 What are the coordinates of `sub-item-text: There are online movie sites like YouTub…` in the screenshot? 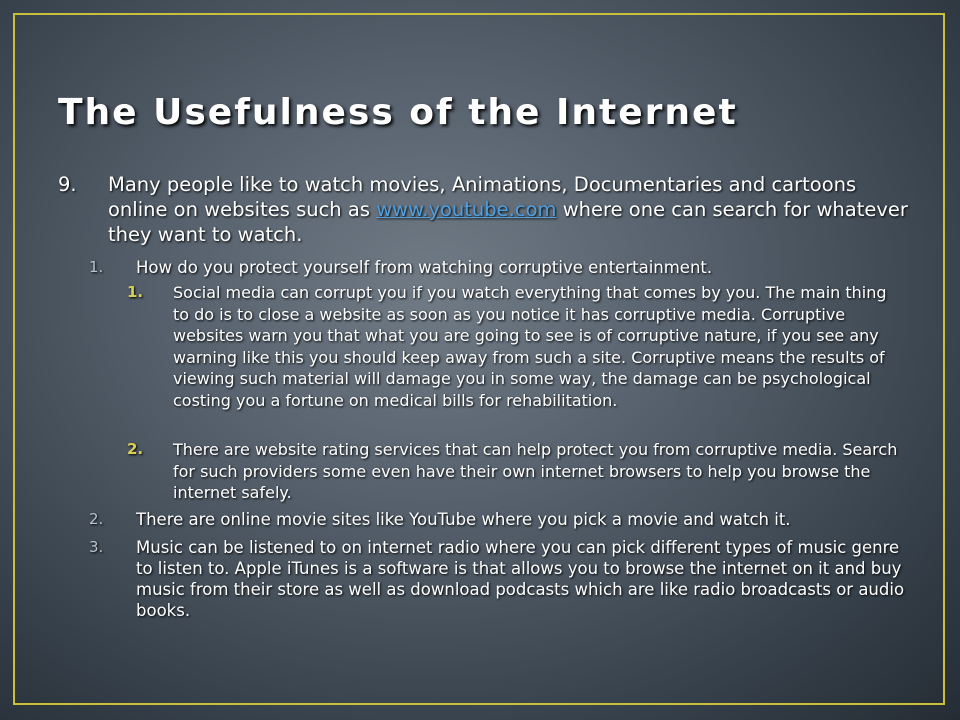 It's located at (463, 519).